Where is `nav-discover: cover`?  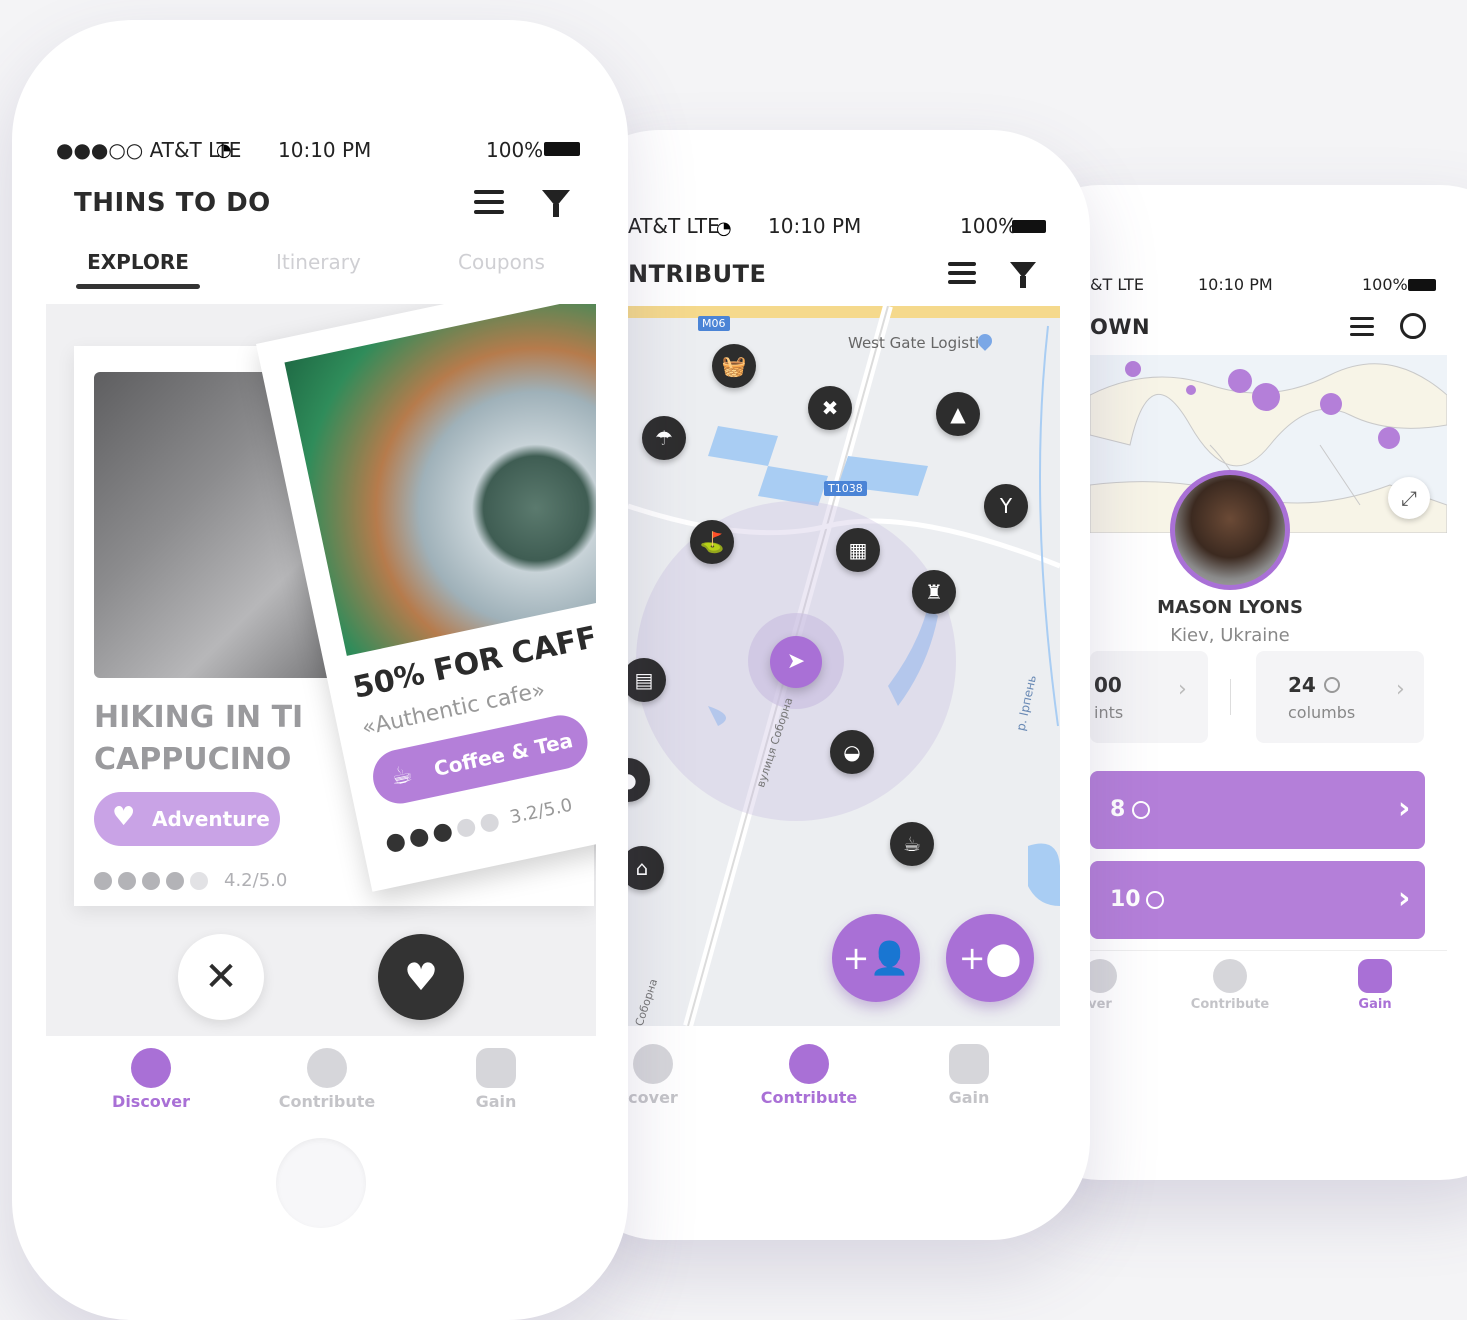 nav-discover: cover is located at coordinates (658, 1075).